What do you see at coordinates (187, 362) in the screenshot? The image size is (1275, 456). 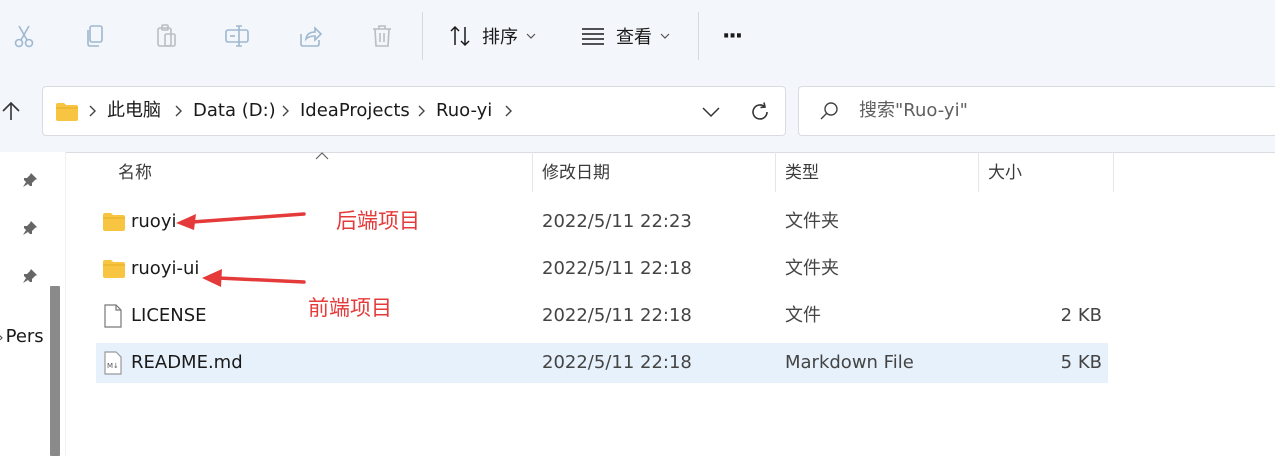 I see `file-name: README.md` at bounding box center [187, 362].